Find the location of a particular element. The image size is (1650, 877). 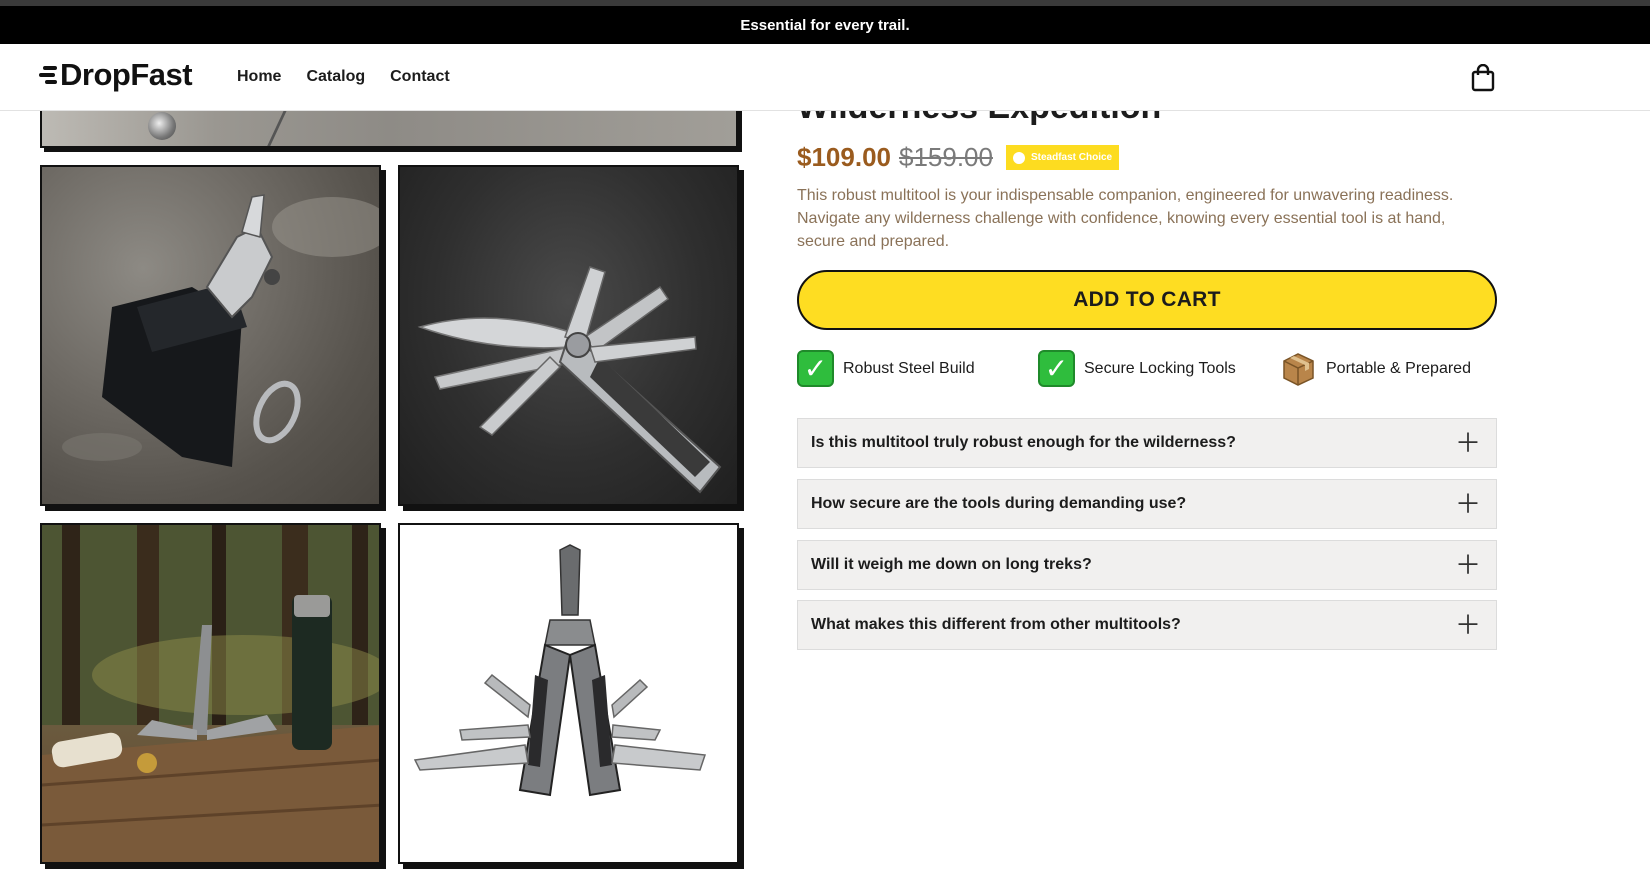

package-icon is located at coordinates (1298, 368).